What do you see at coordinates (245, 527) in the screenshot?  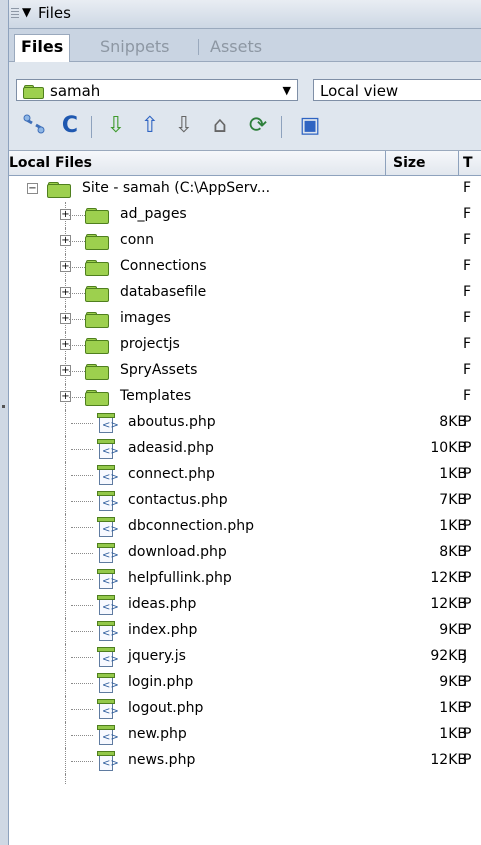 I see `file-row: <> dbconnection.php 1KB P` at bounding box center [245, 527].